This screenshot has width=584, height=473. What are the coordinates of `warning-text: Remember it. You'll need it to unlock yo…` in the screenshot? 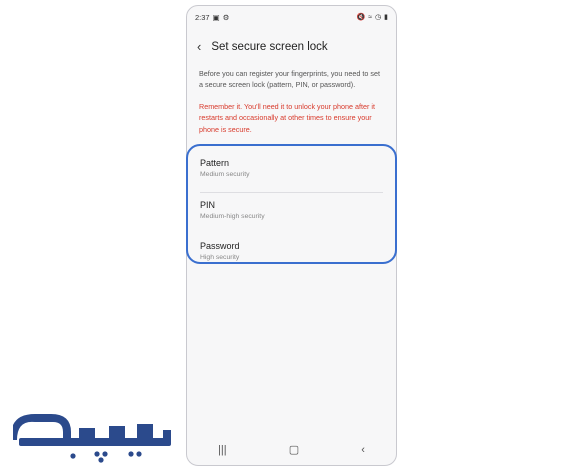 It's located at (287, 118).